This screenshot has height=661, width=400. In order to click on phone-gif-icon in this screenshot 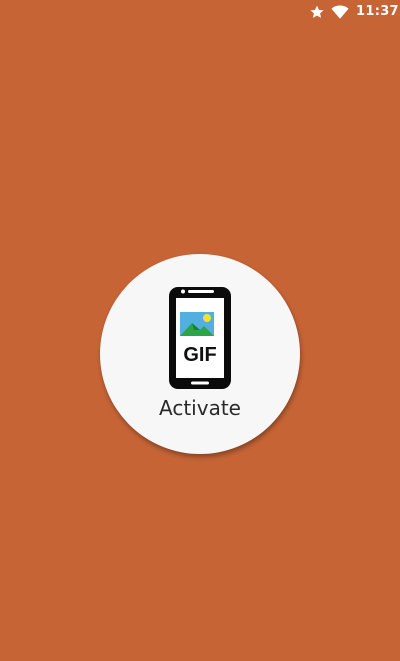, I will do `click(200, 338)`.